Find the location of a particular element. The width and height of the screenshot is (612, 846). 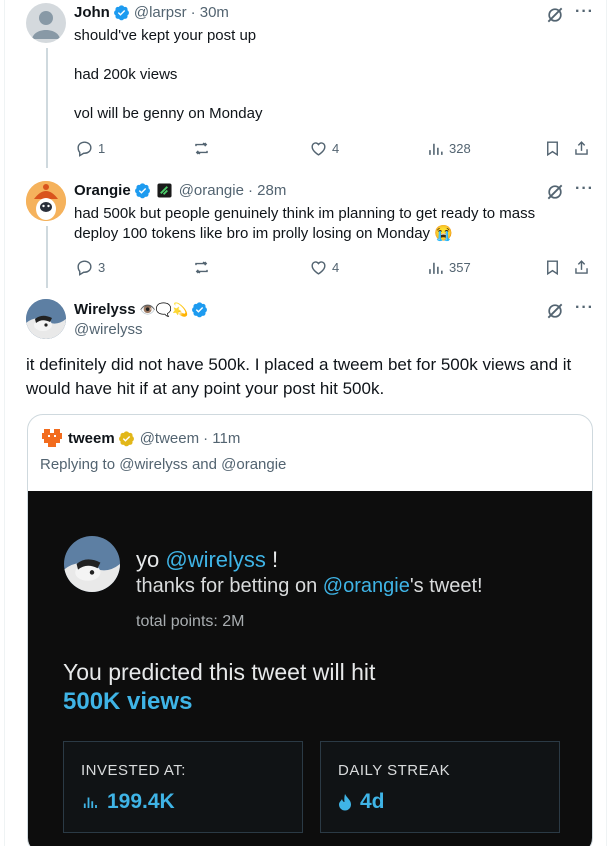

view-count: 328 is located at coordinates (460, 148).